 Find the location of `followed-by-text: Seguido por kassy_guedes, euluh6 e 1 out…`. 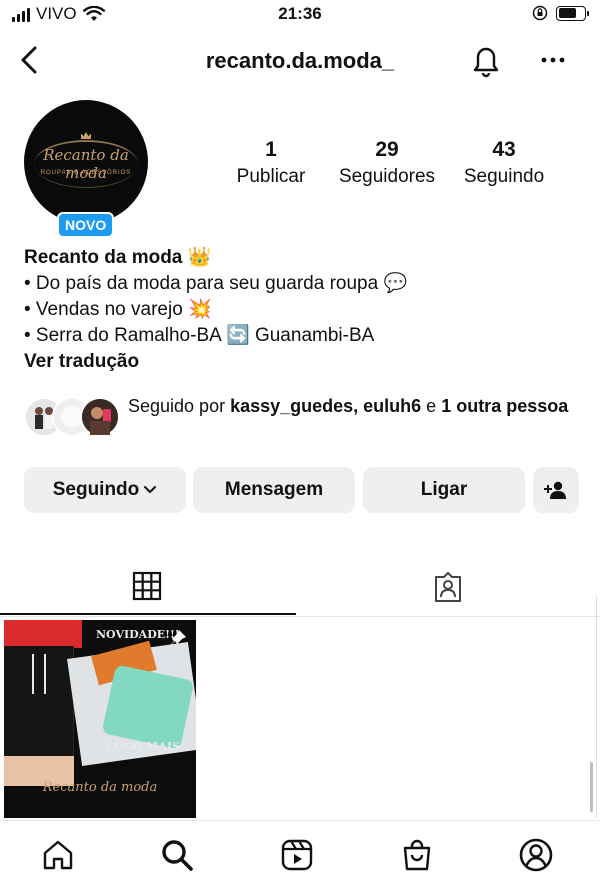

followed-by-text: Seguido por kassy_guedes, euluh6 e 1 out… is located at coordinates (358, 406).